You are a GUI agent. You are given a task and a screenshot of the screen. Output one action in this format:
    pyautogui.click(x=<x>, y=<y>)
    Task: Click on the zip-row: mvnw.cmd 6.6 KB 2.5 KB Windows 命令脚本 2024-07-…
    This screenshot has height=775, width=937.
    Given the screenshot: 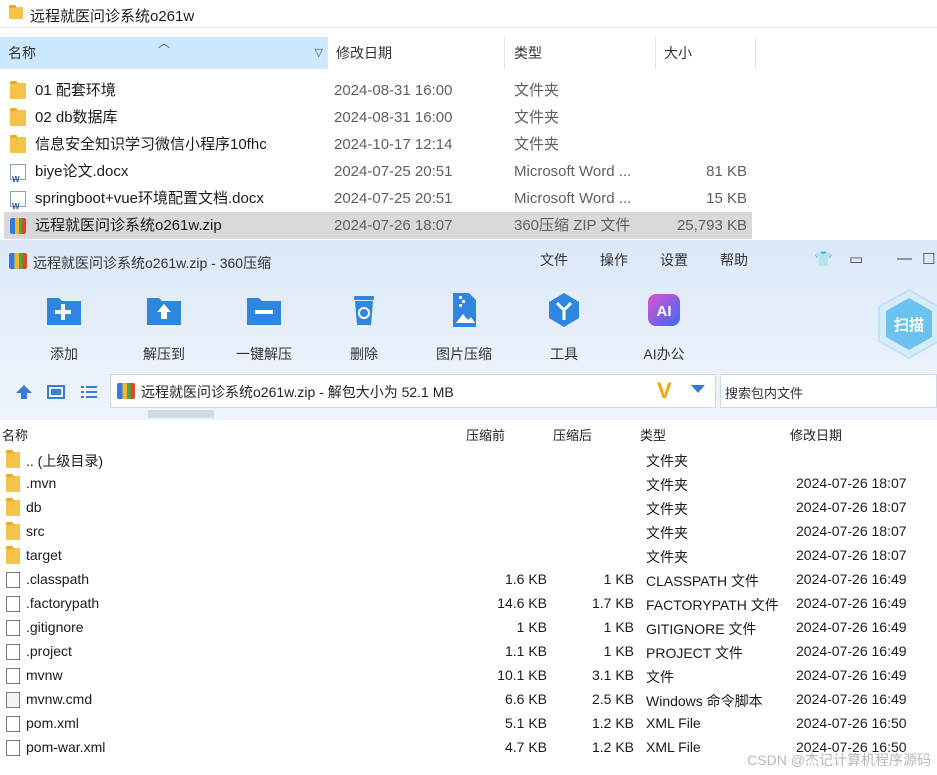 What is the action you would take?
    pyautogui.click(x=468, y=700)
    